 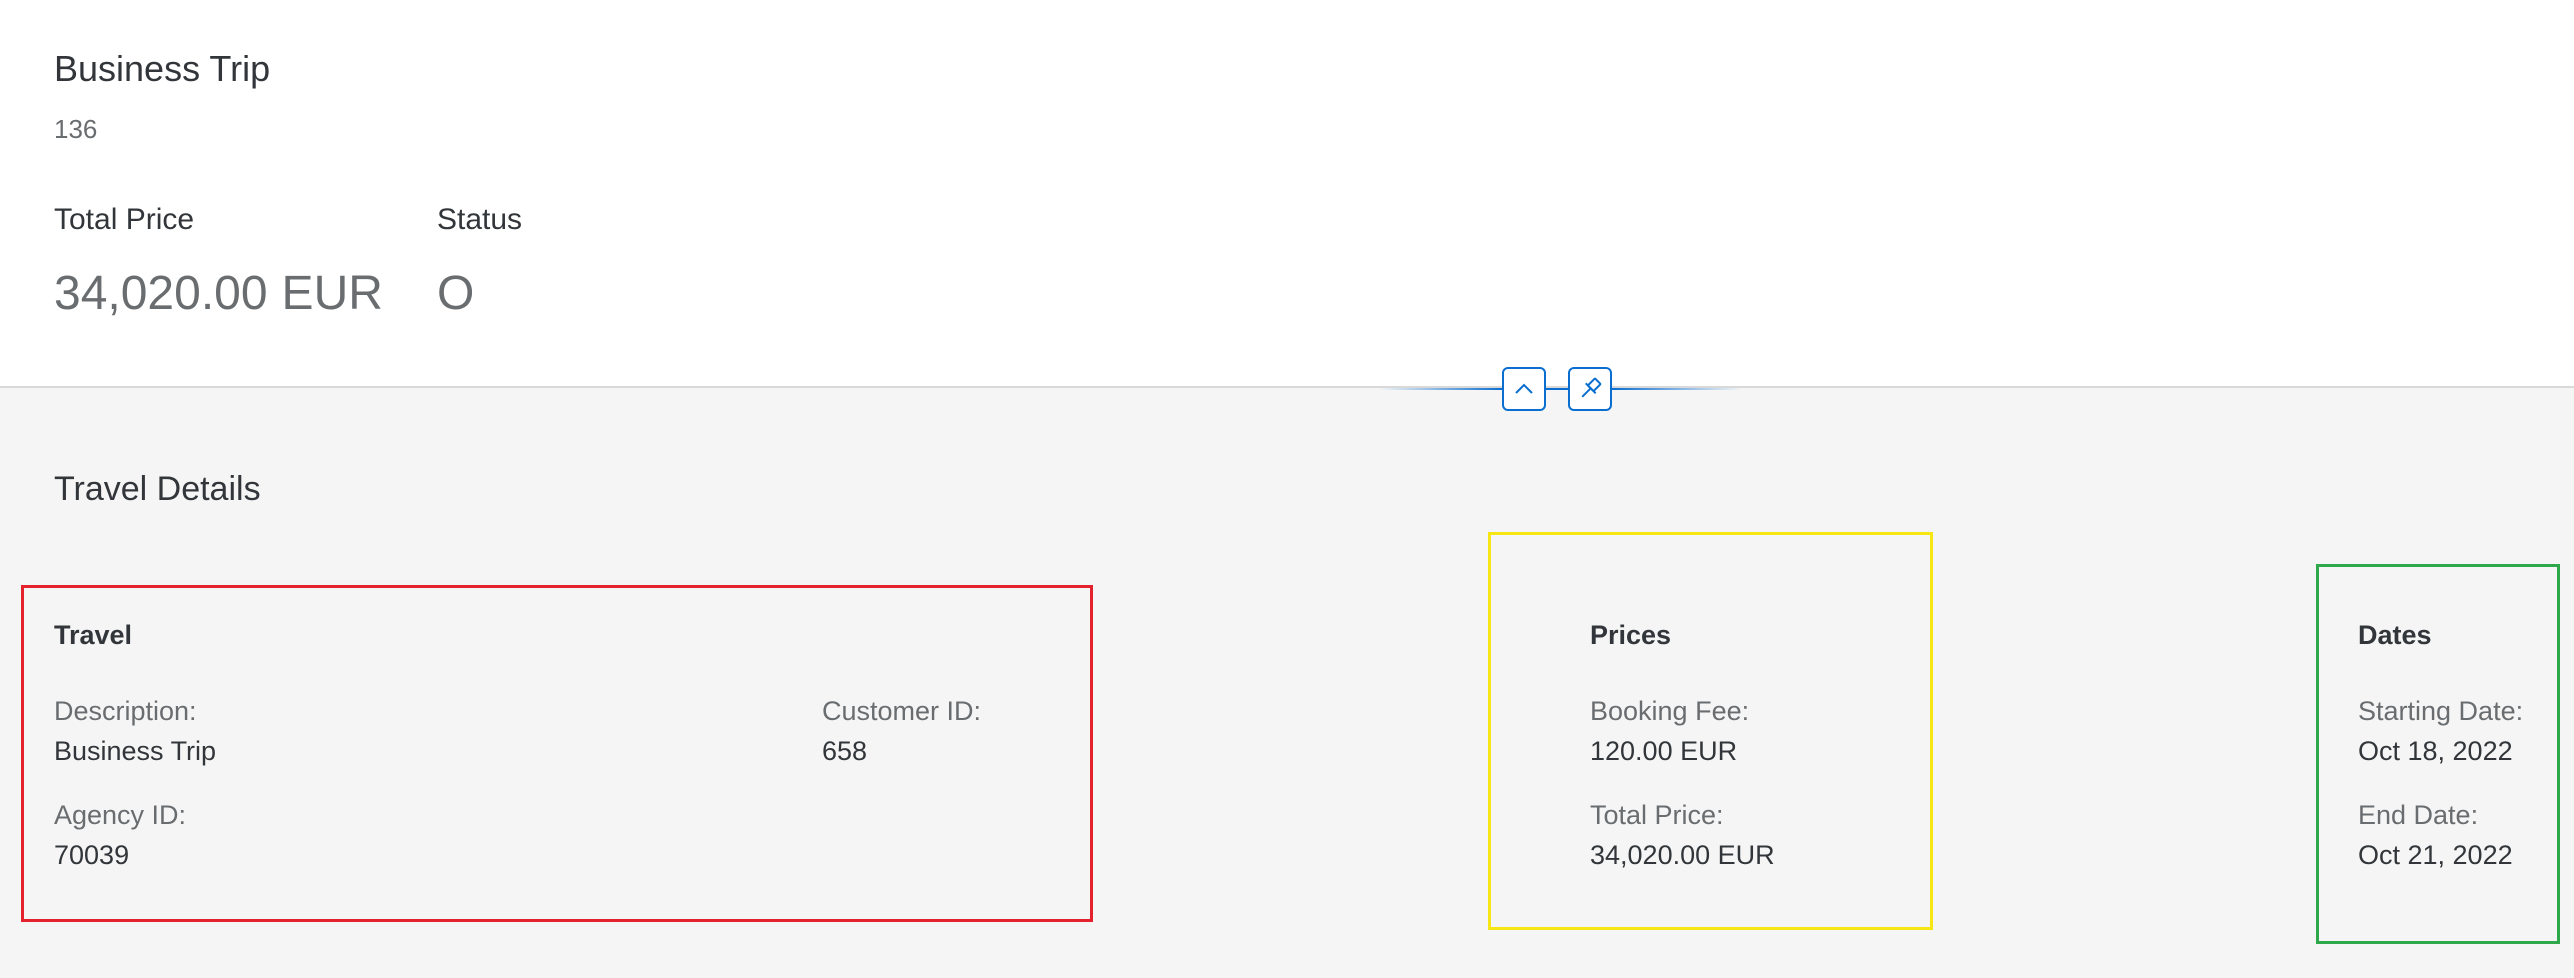 I want to click on end-date-label: End Date:, so click(x=2418, y=815).